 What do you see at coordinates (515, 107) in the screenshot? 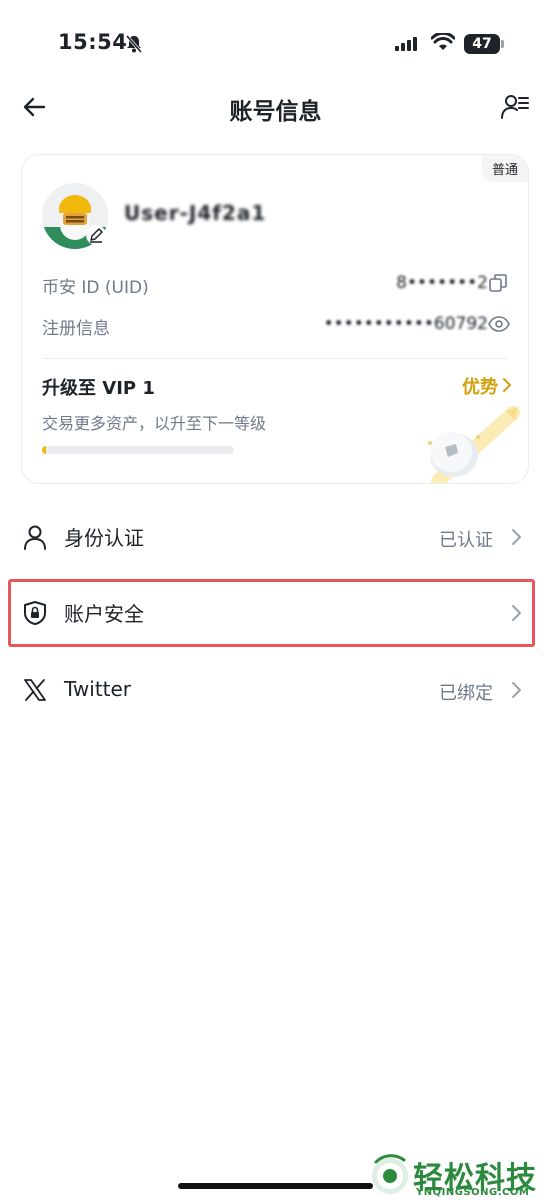
I see `user-list-icon` at bounding box center [515, 107].